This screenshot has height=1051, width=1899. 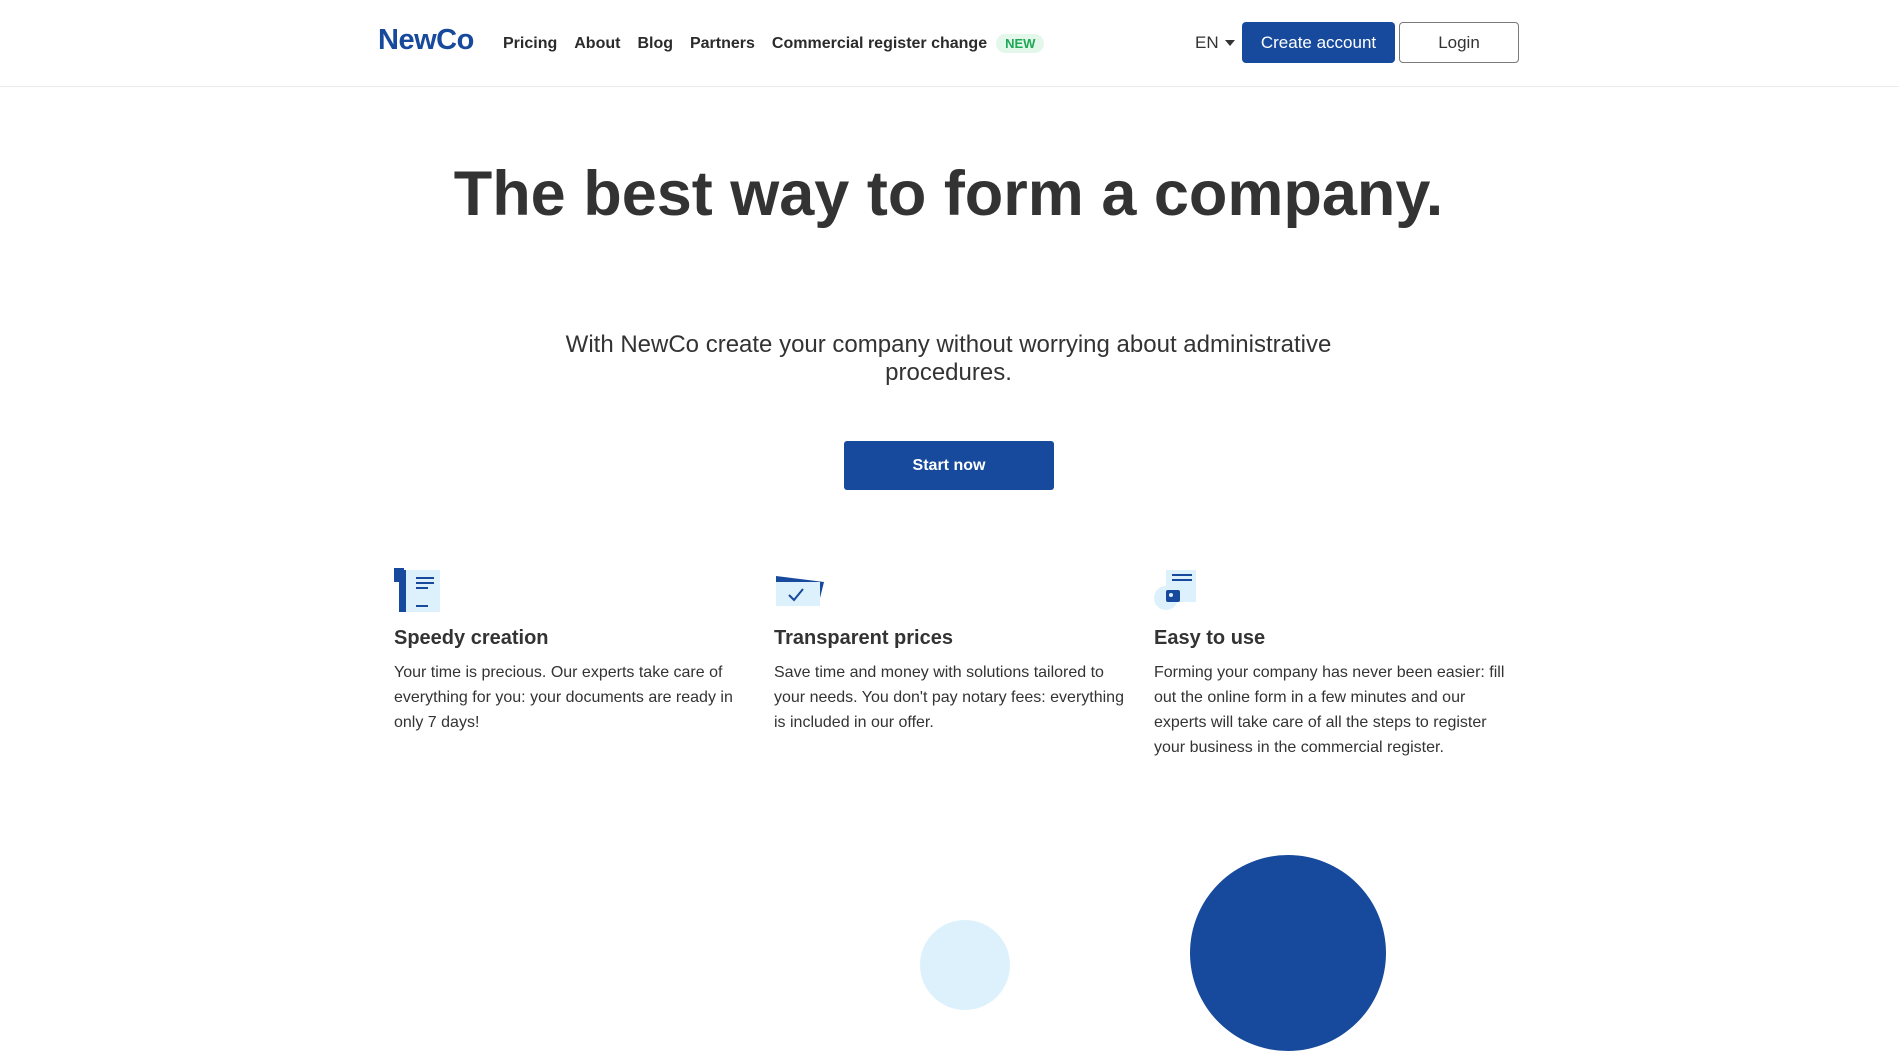 What do you see at coordinates (949, 465) in the screenshot?
I see `start-now-button: Start now` at bounding box center [949, 465].